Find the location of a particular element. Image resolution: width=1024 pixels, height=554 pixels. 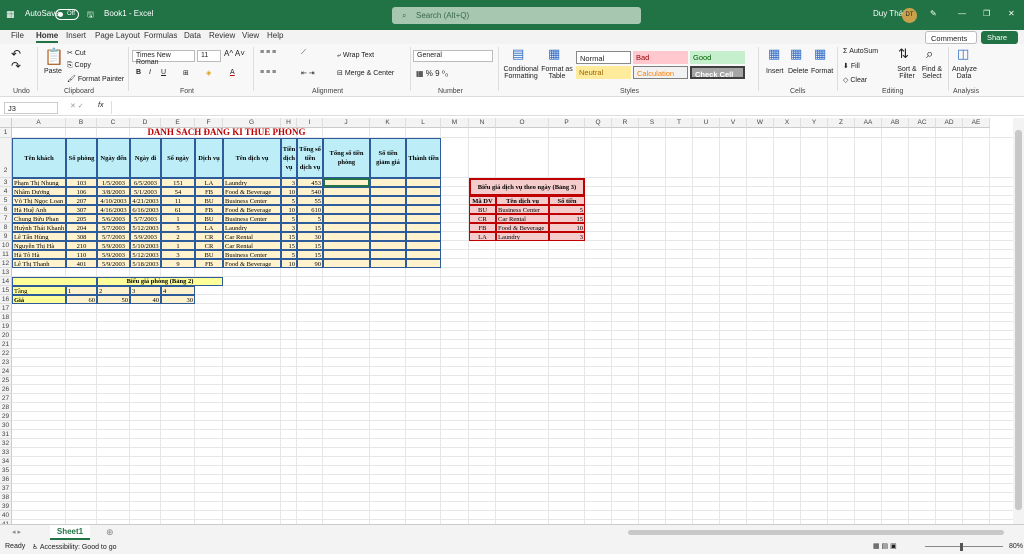

price-table-title: Biểu giá phòng (Bảng 2) is located at coordinates (160, 281).